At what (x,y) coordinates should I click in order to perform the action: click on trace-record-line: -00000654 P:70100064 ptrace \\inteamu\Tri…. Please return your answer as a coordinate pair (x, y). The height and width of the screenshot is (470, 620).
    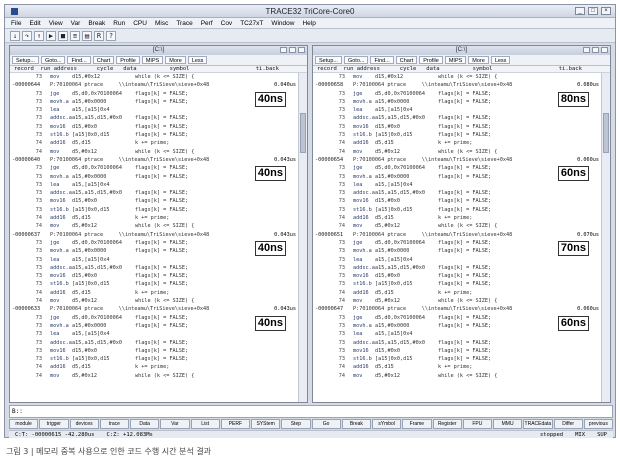
    Looking at the image, I should click on (457, 160).